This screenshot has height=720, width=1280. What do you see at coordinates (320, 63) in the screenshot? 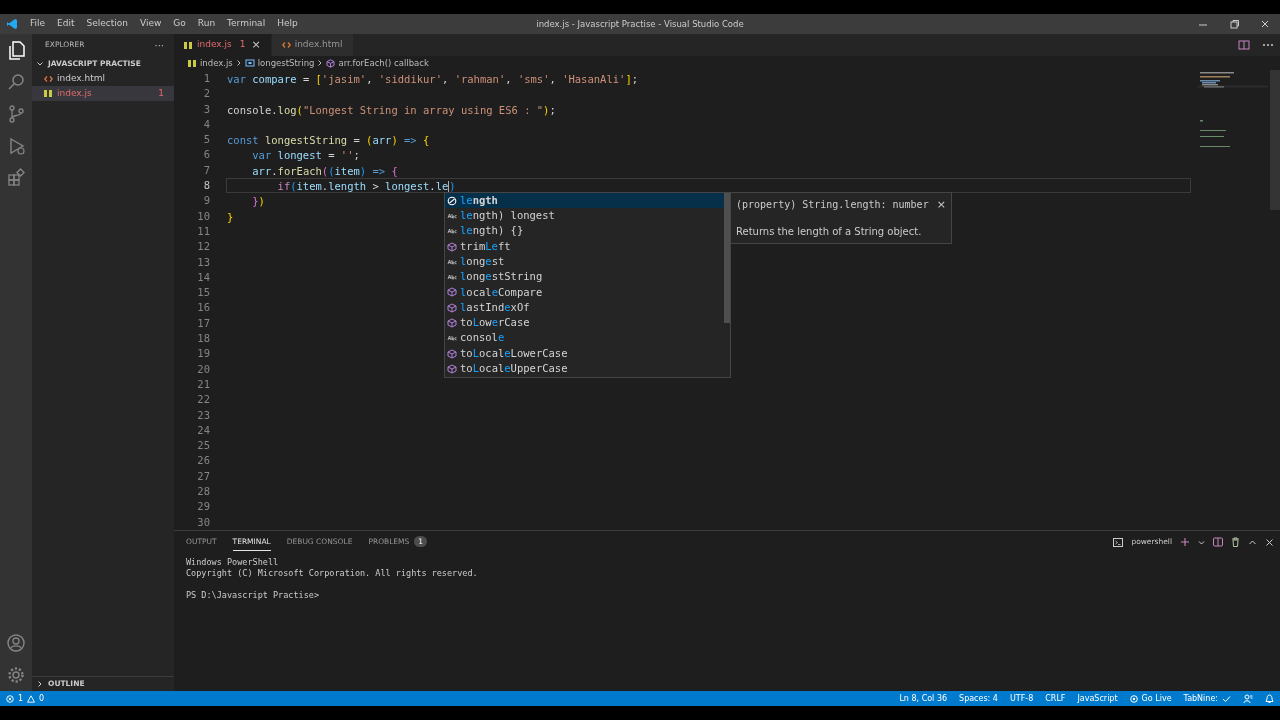
I see `chevron-icon` at bounding box center [320, 63].